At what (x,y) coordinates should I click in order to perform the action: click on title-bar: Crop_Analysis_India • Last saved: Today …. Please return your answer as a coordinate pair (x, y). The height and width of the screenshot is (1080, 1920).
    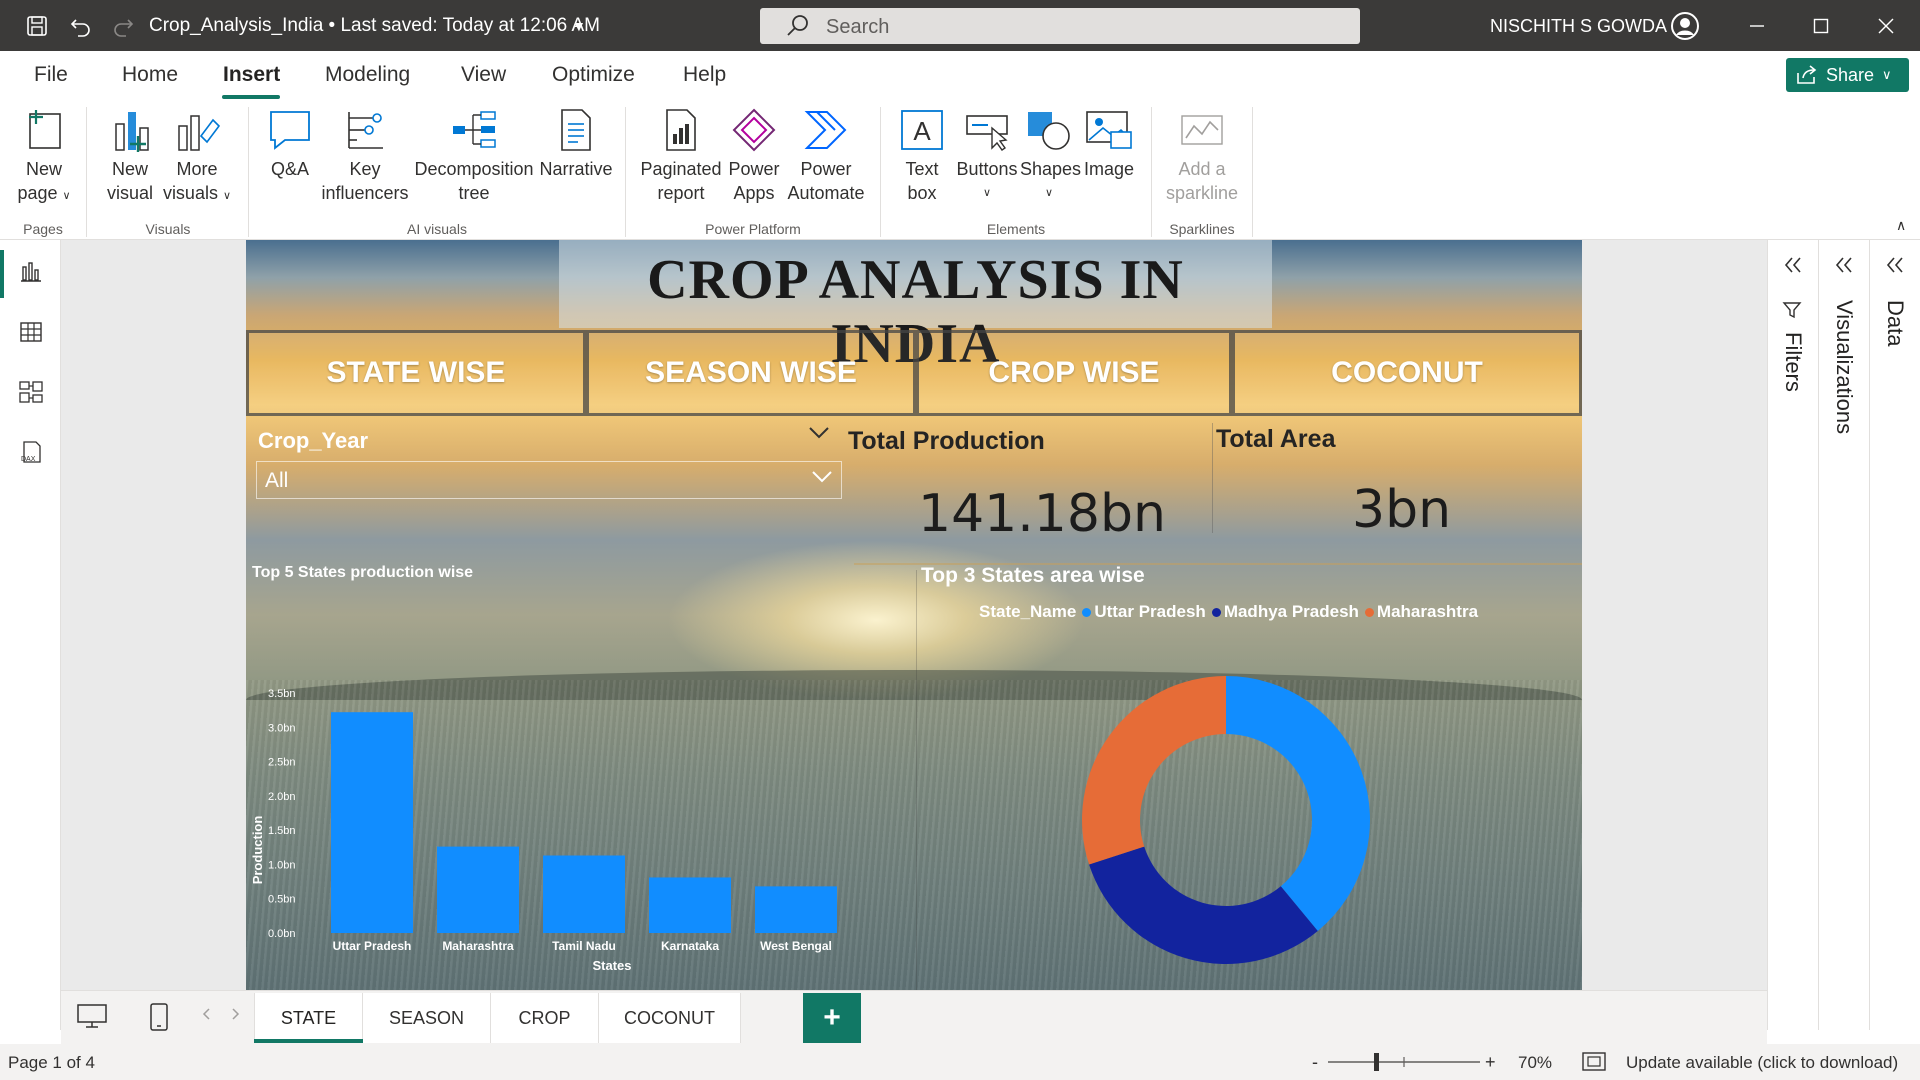
    Looking at the image, I should click on (960, 25).